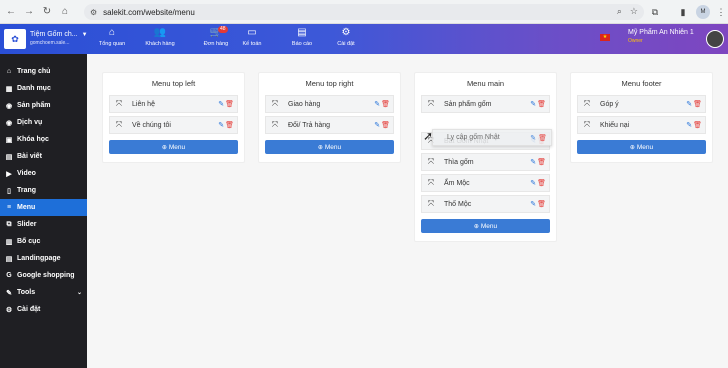  What do you see at coordinates (485, 183) in the screenshot?
I see `menu-item: ⤧ Ấm Mộc ✎🗑` at bounding box center [485, 183].